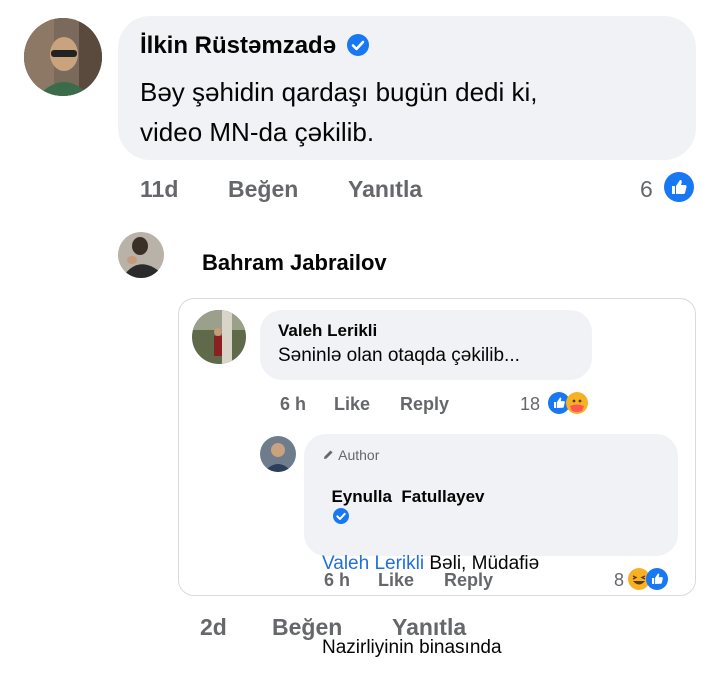  I want to click on reaction-count: 8, so click(619, 580).